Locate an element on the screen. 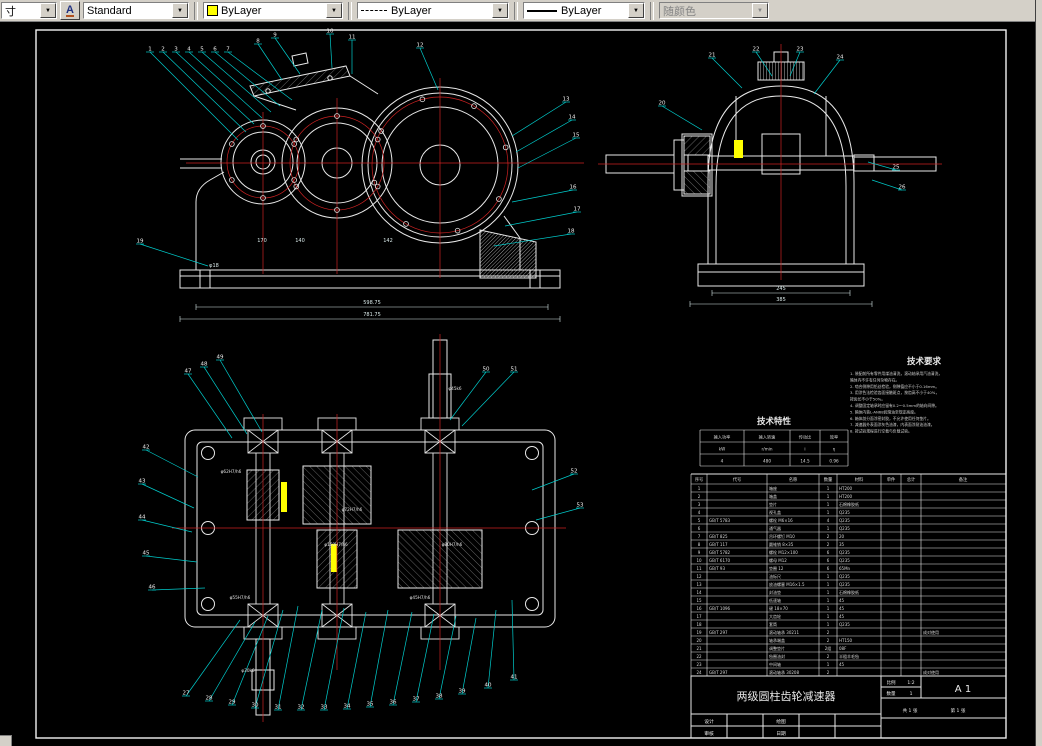 Image resolution: width=1042 pixels, height=746 pixels. balloon-number: 15 is located at coordinates (576, 136).